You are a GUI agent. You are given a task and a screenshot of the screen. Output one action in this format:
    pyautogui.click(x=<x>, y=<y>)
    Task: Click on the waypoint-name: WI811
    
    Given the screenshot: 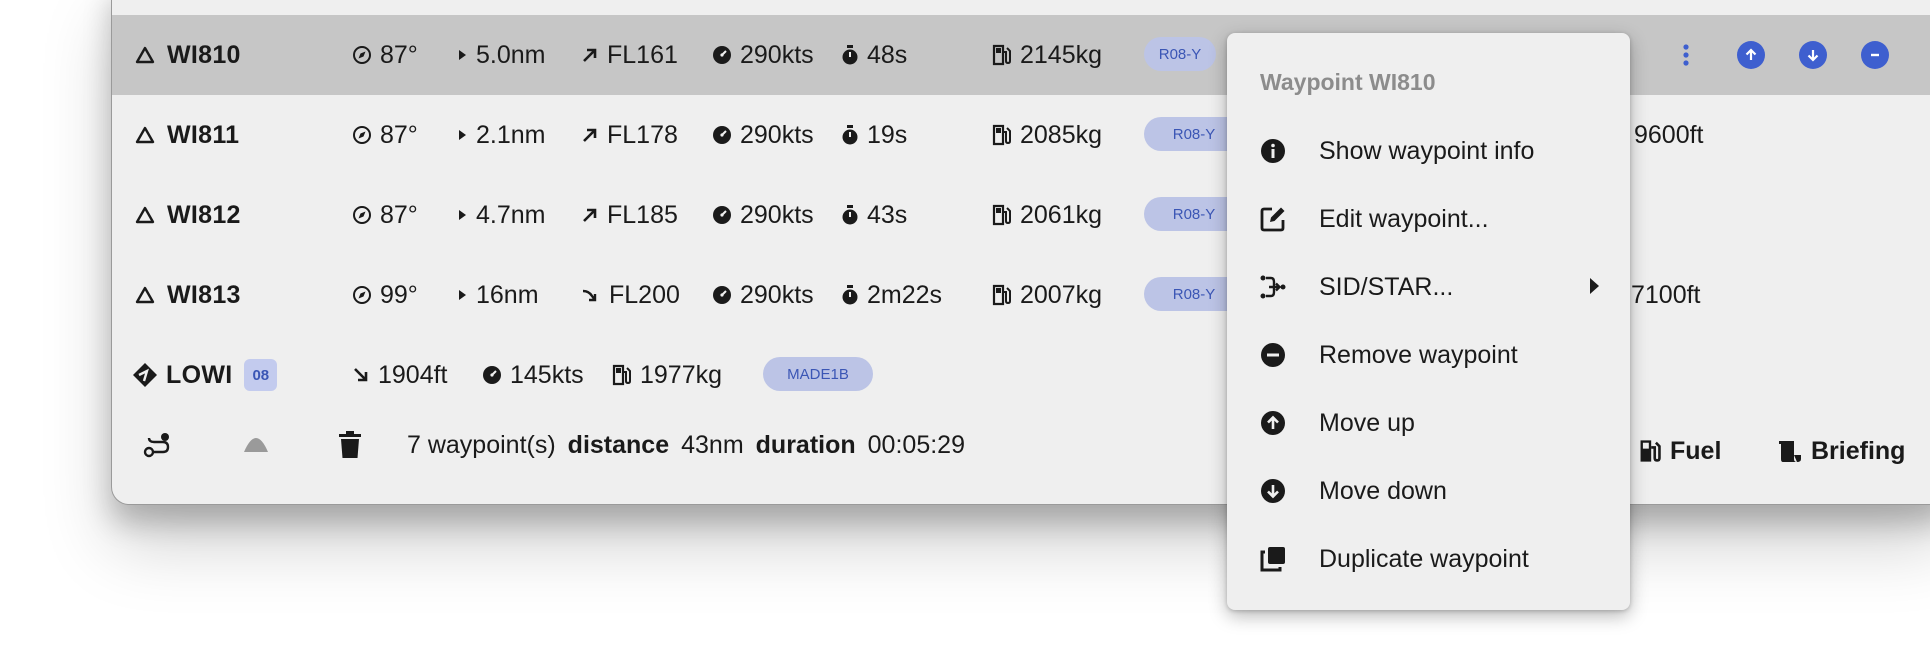 What is the action you would take?
    pyautogui.click(x=203, y=134)
    